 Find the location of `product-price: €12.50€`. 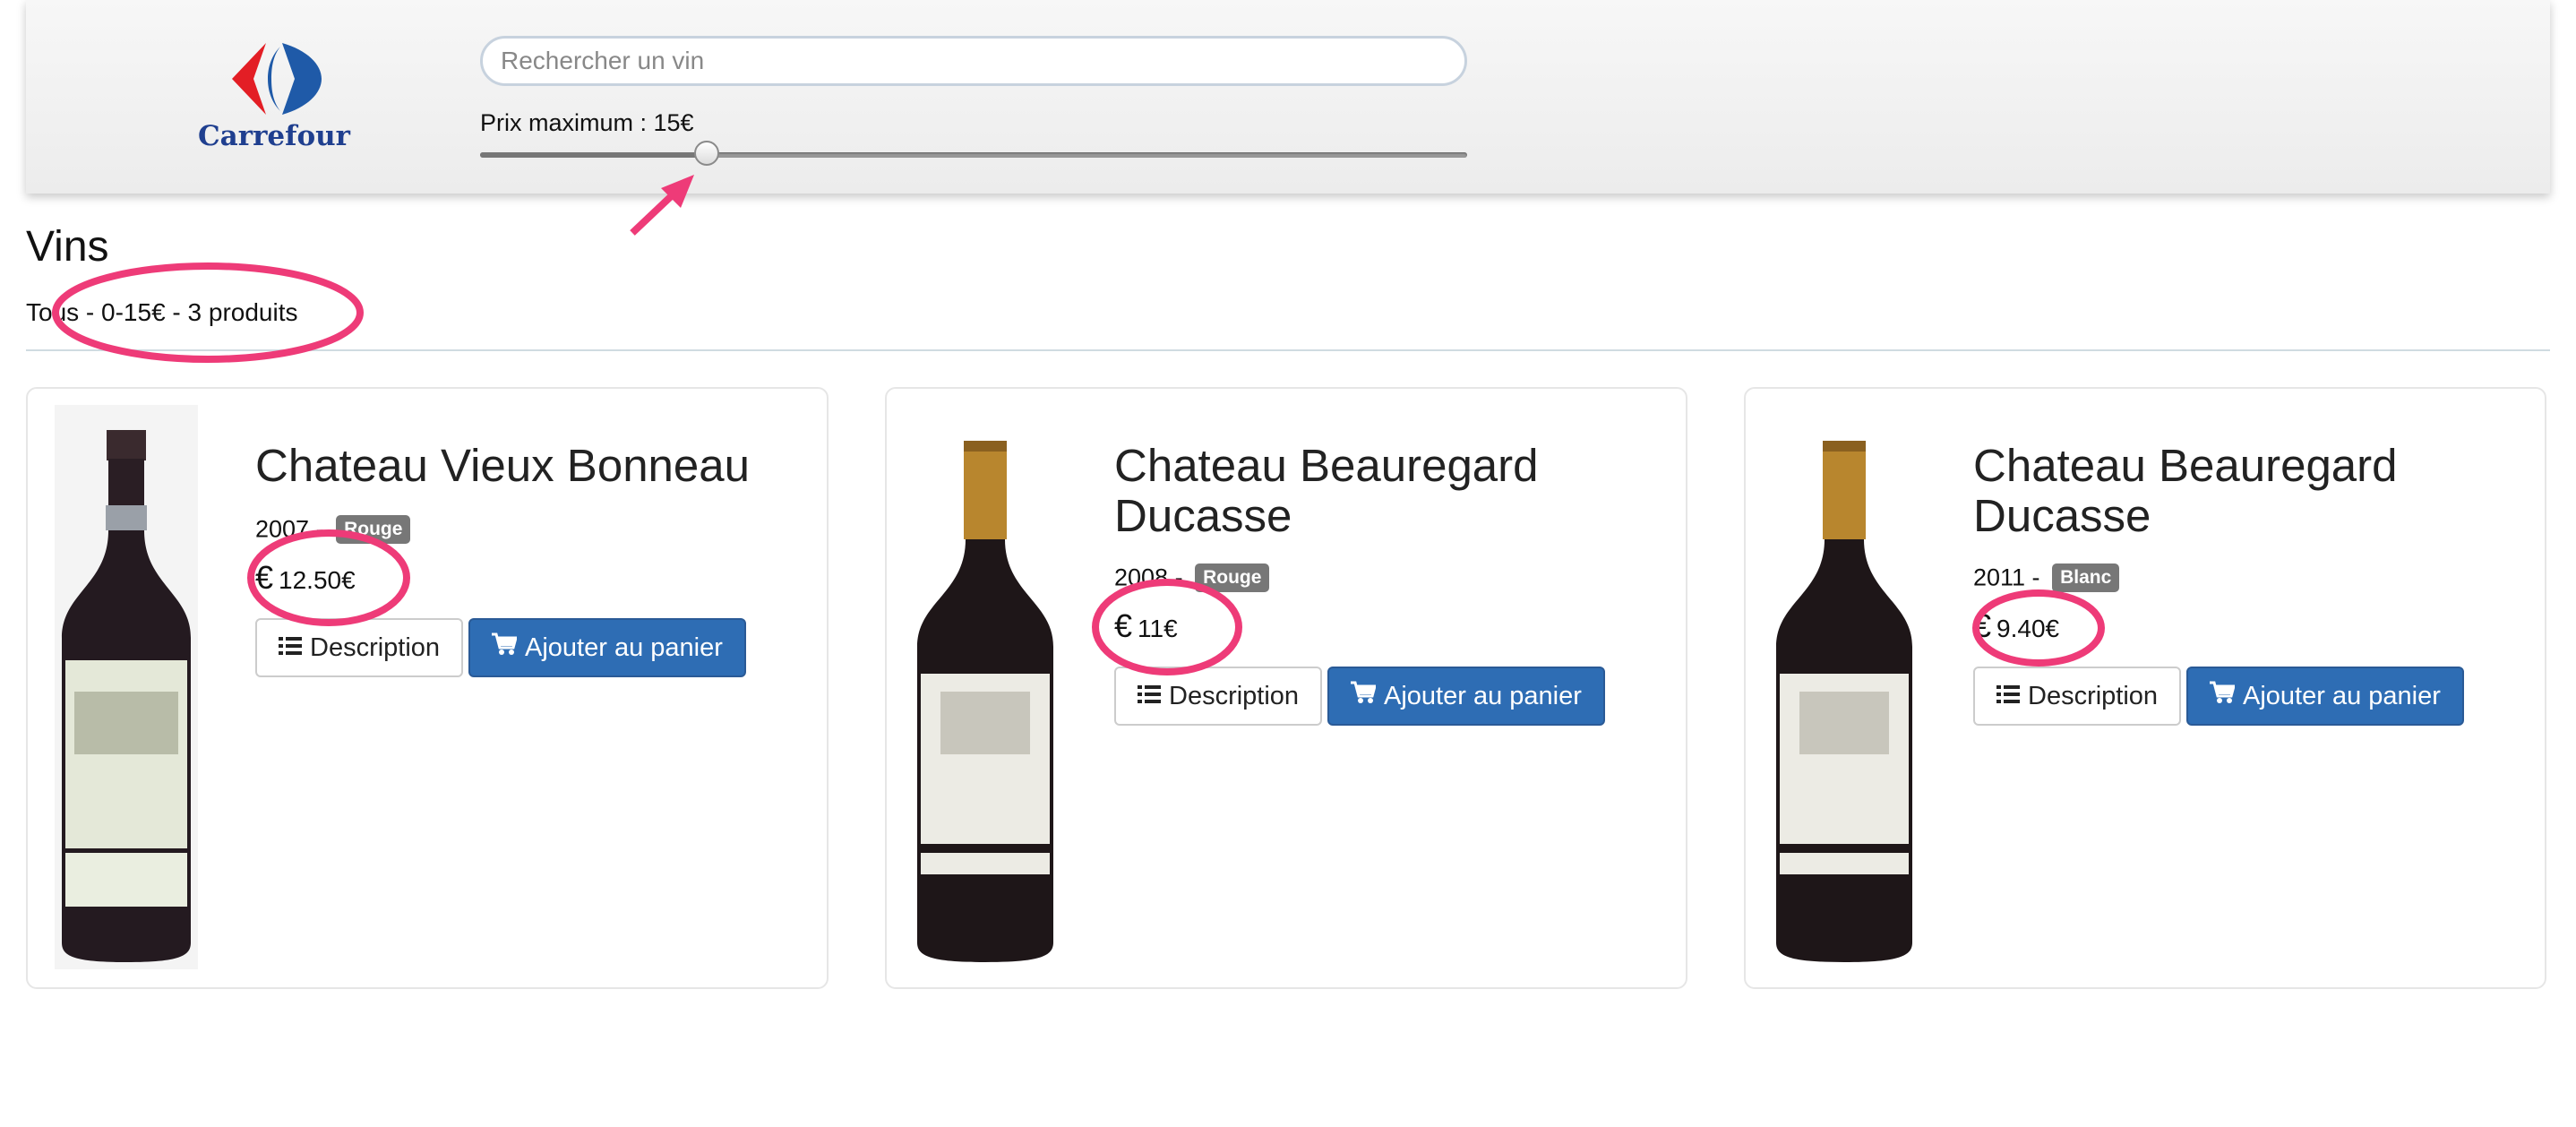

product-price: €12.50€ is located at coordinates (305, 578).